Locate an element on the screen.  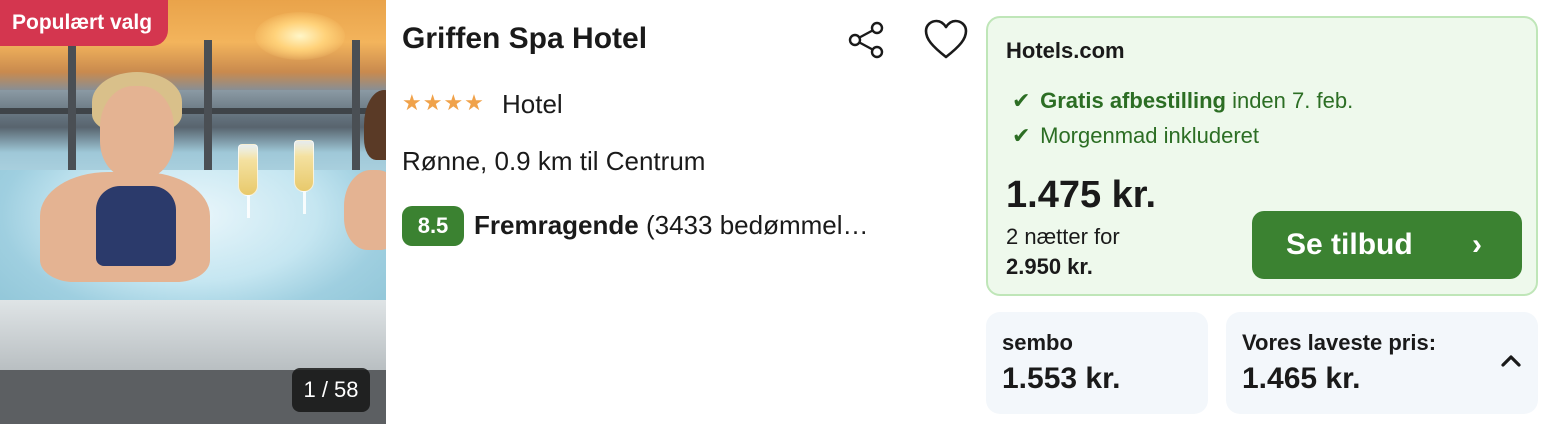
property-type: Hotel is located at coordinates (532, 104).